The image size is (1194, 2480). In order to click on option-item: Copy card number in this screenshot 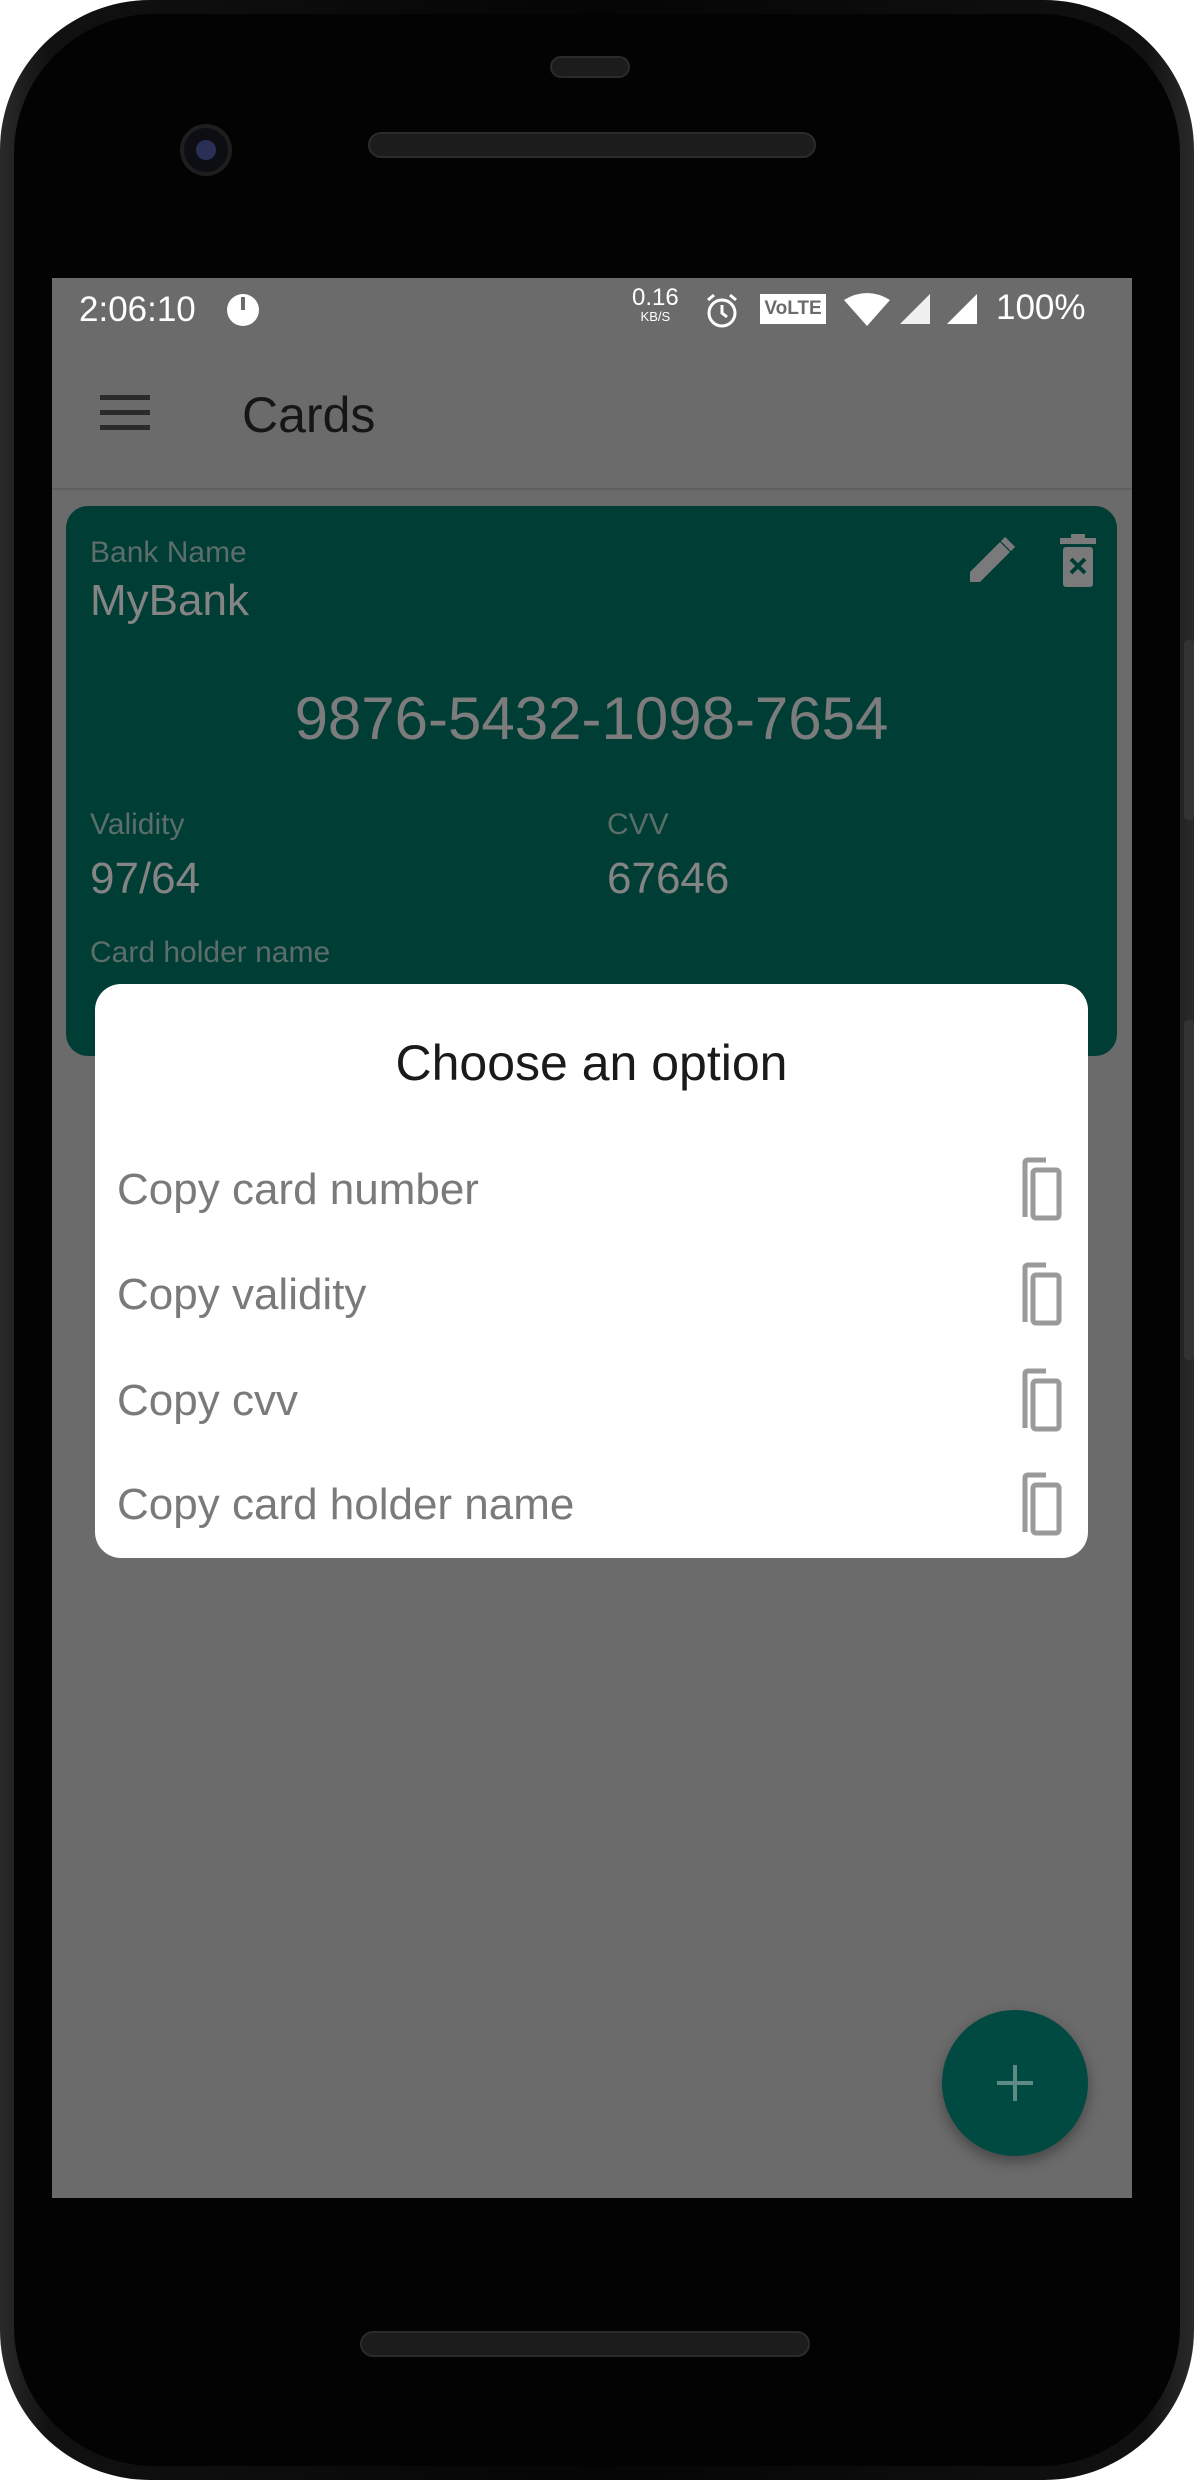, I will do `click(591, 1191)`.